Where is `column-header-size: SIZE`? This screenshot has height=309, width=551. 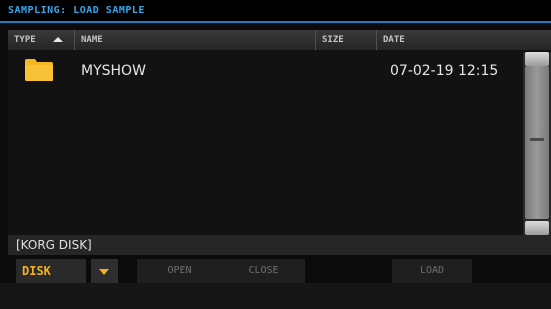 column-header-size: SIZE is located at coordinates (346, 40).